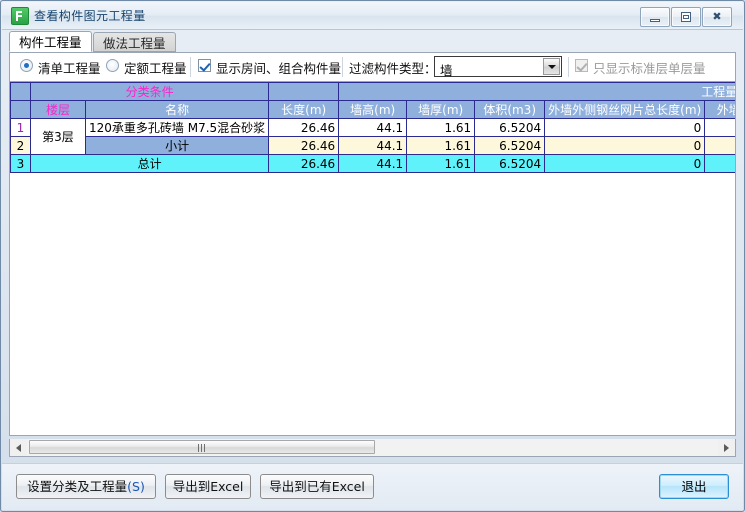  I want to click on column-header-长度: 长度(m), so click(304, 109).